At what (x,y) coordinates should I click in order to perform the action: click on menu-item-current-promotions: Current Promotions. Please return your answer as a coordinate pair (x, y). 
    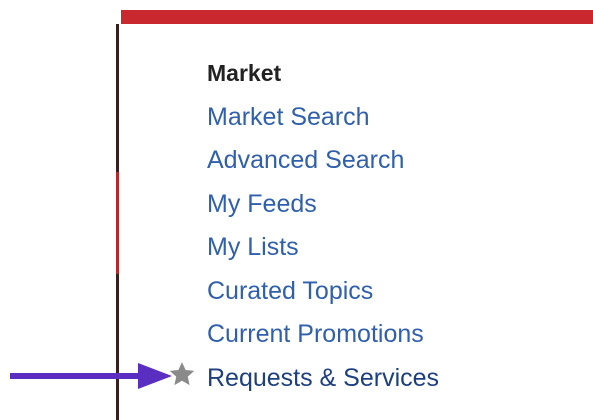
    Looking at the image, I should click on (323, 335).